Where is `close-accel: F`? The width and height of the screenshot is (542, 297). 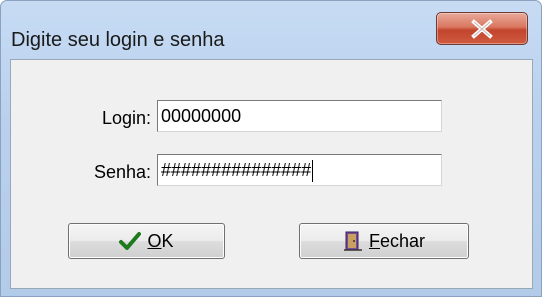 close-accel: F is located at coordinates (374, 240).